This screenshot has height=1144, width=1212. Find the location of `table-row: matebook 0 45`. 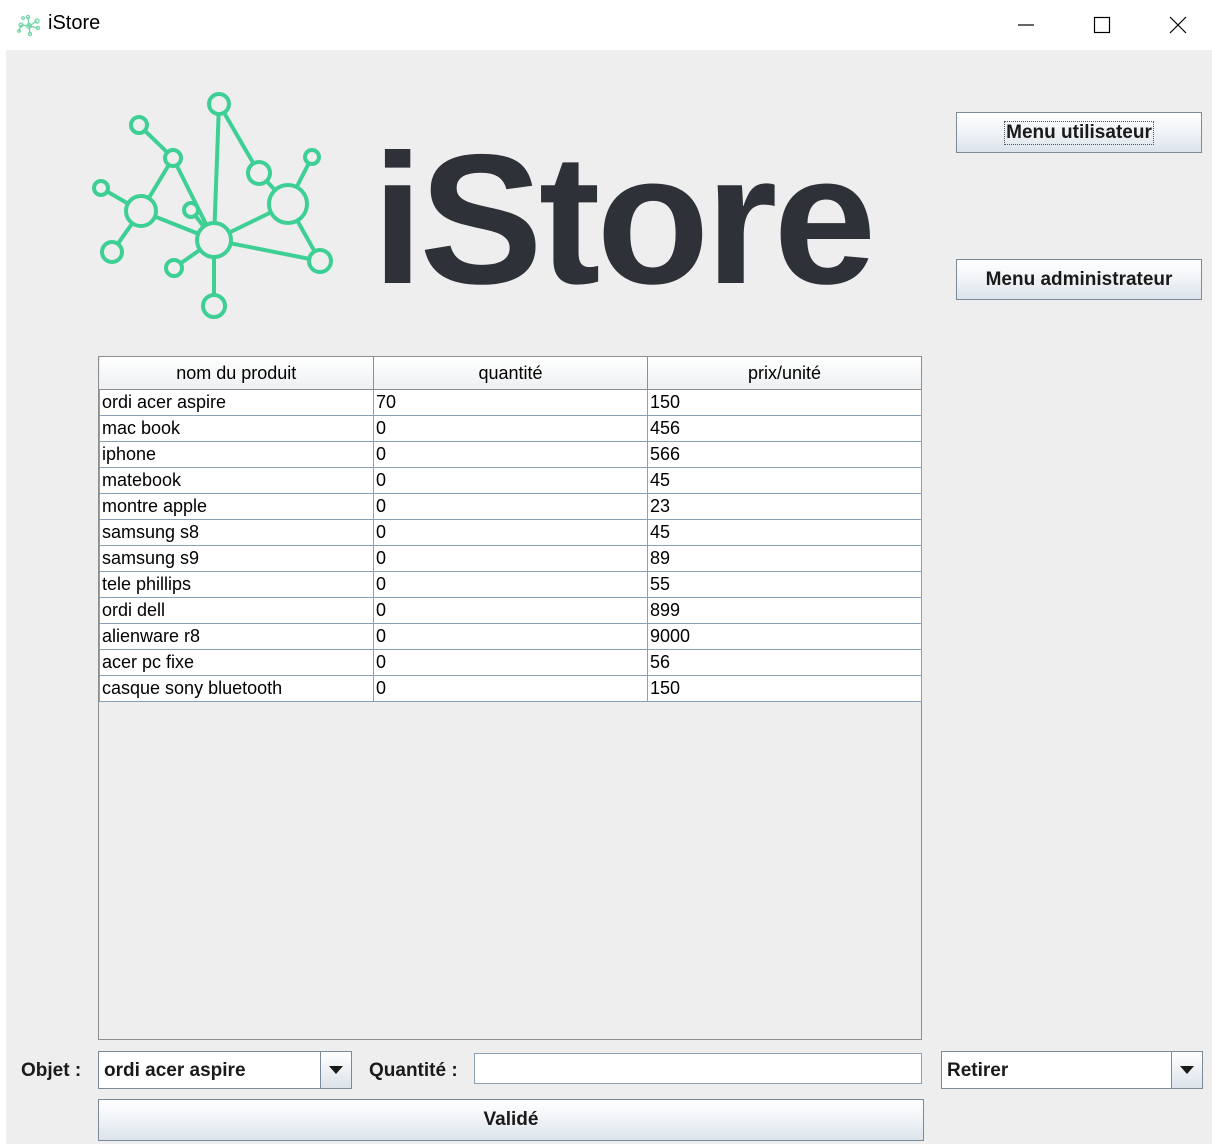

table-row: matebook 0 45 is located at coordinates (510, 480).